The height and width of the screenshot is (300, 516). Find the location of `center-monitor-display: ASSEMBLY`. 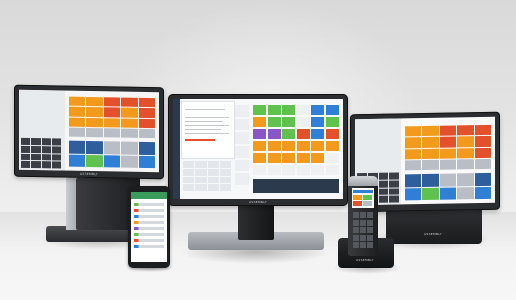

center-monitor-display: ASSEMBLY is located at coordinates (258, 150).